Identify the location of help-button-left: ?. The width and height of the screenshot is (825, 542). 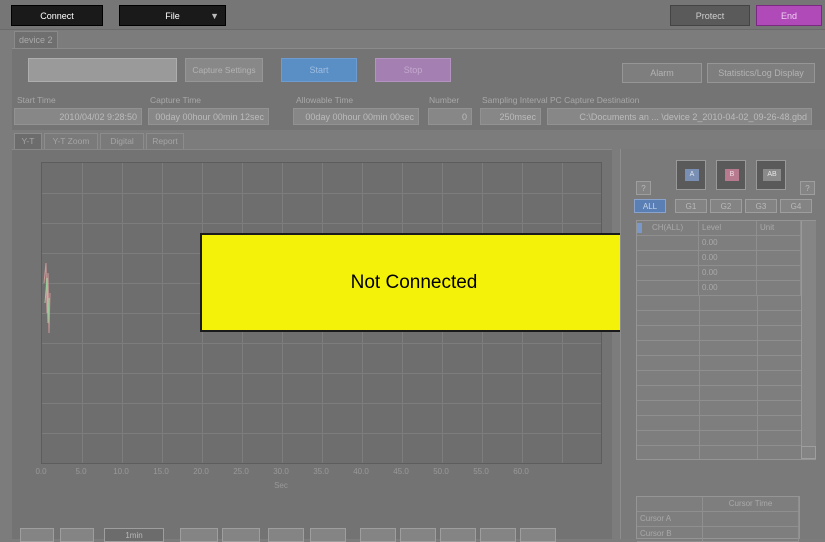
(643, 188).